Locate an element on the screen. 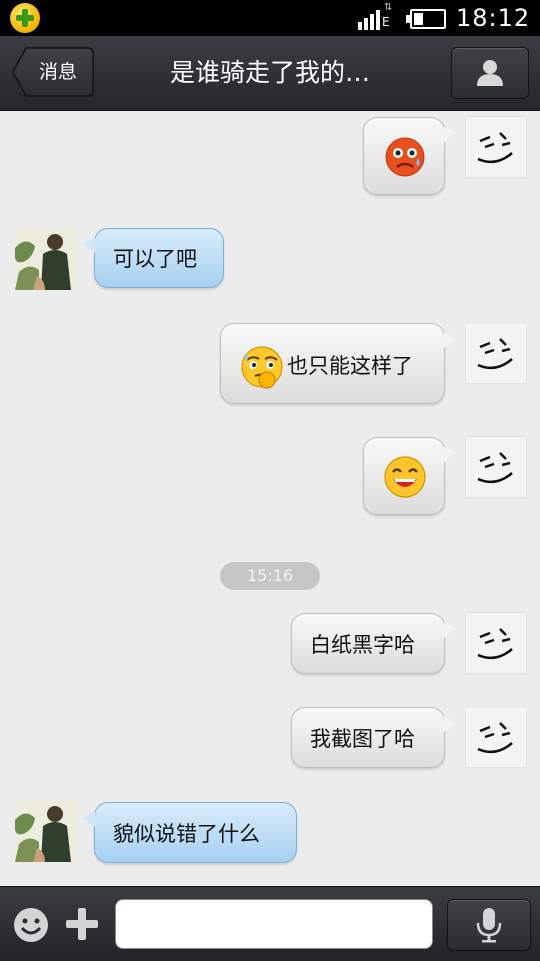 This screenshot has width=540, height=961. battery-icon is located at coordinates (426, 19).